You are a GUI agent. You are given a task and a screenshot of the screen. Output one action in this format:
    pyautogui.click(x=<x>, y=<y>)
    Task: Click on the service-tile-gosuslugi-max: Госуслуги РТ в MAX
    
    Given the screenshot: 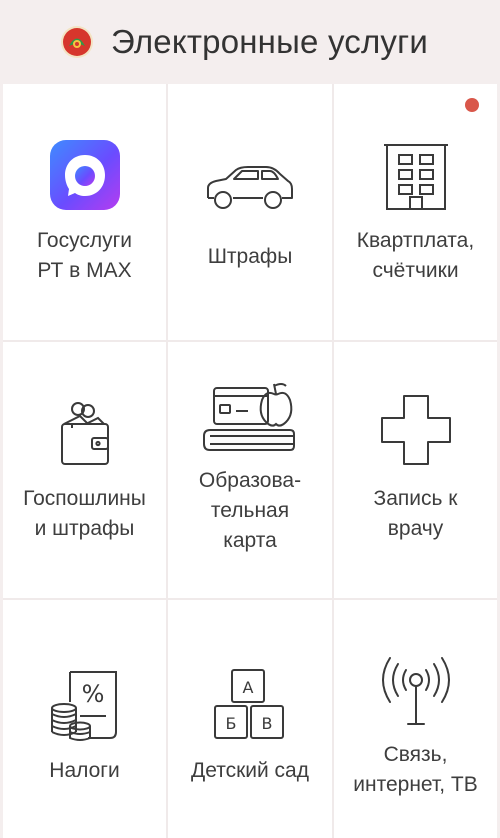 What is the action you would take?
    pyautogui.click(x=84, y=212)
    